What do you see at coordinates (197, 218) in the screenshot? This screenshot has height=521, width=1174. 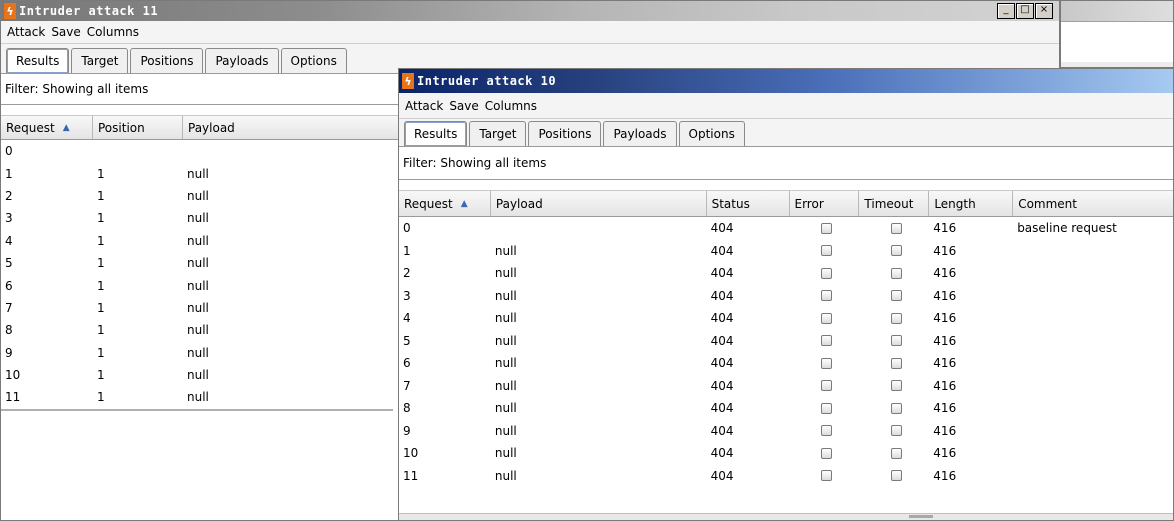 I see `table-row: 3 1 null` at bounding box center [197, 218].